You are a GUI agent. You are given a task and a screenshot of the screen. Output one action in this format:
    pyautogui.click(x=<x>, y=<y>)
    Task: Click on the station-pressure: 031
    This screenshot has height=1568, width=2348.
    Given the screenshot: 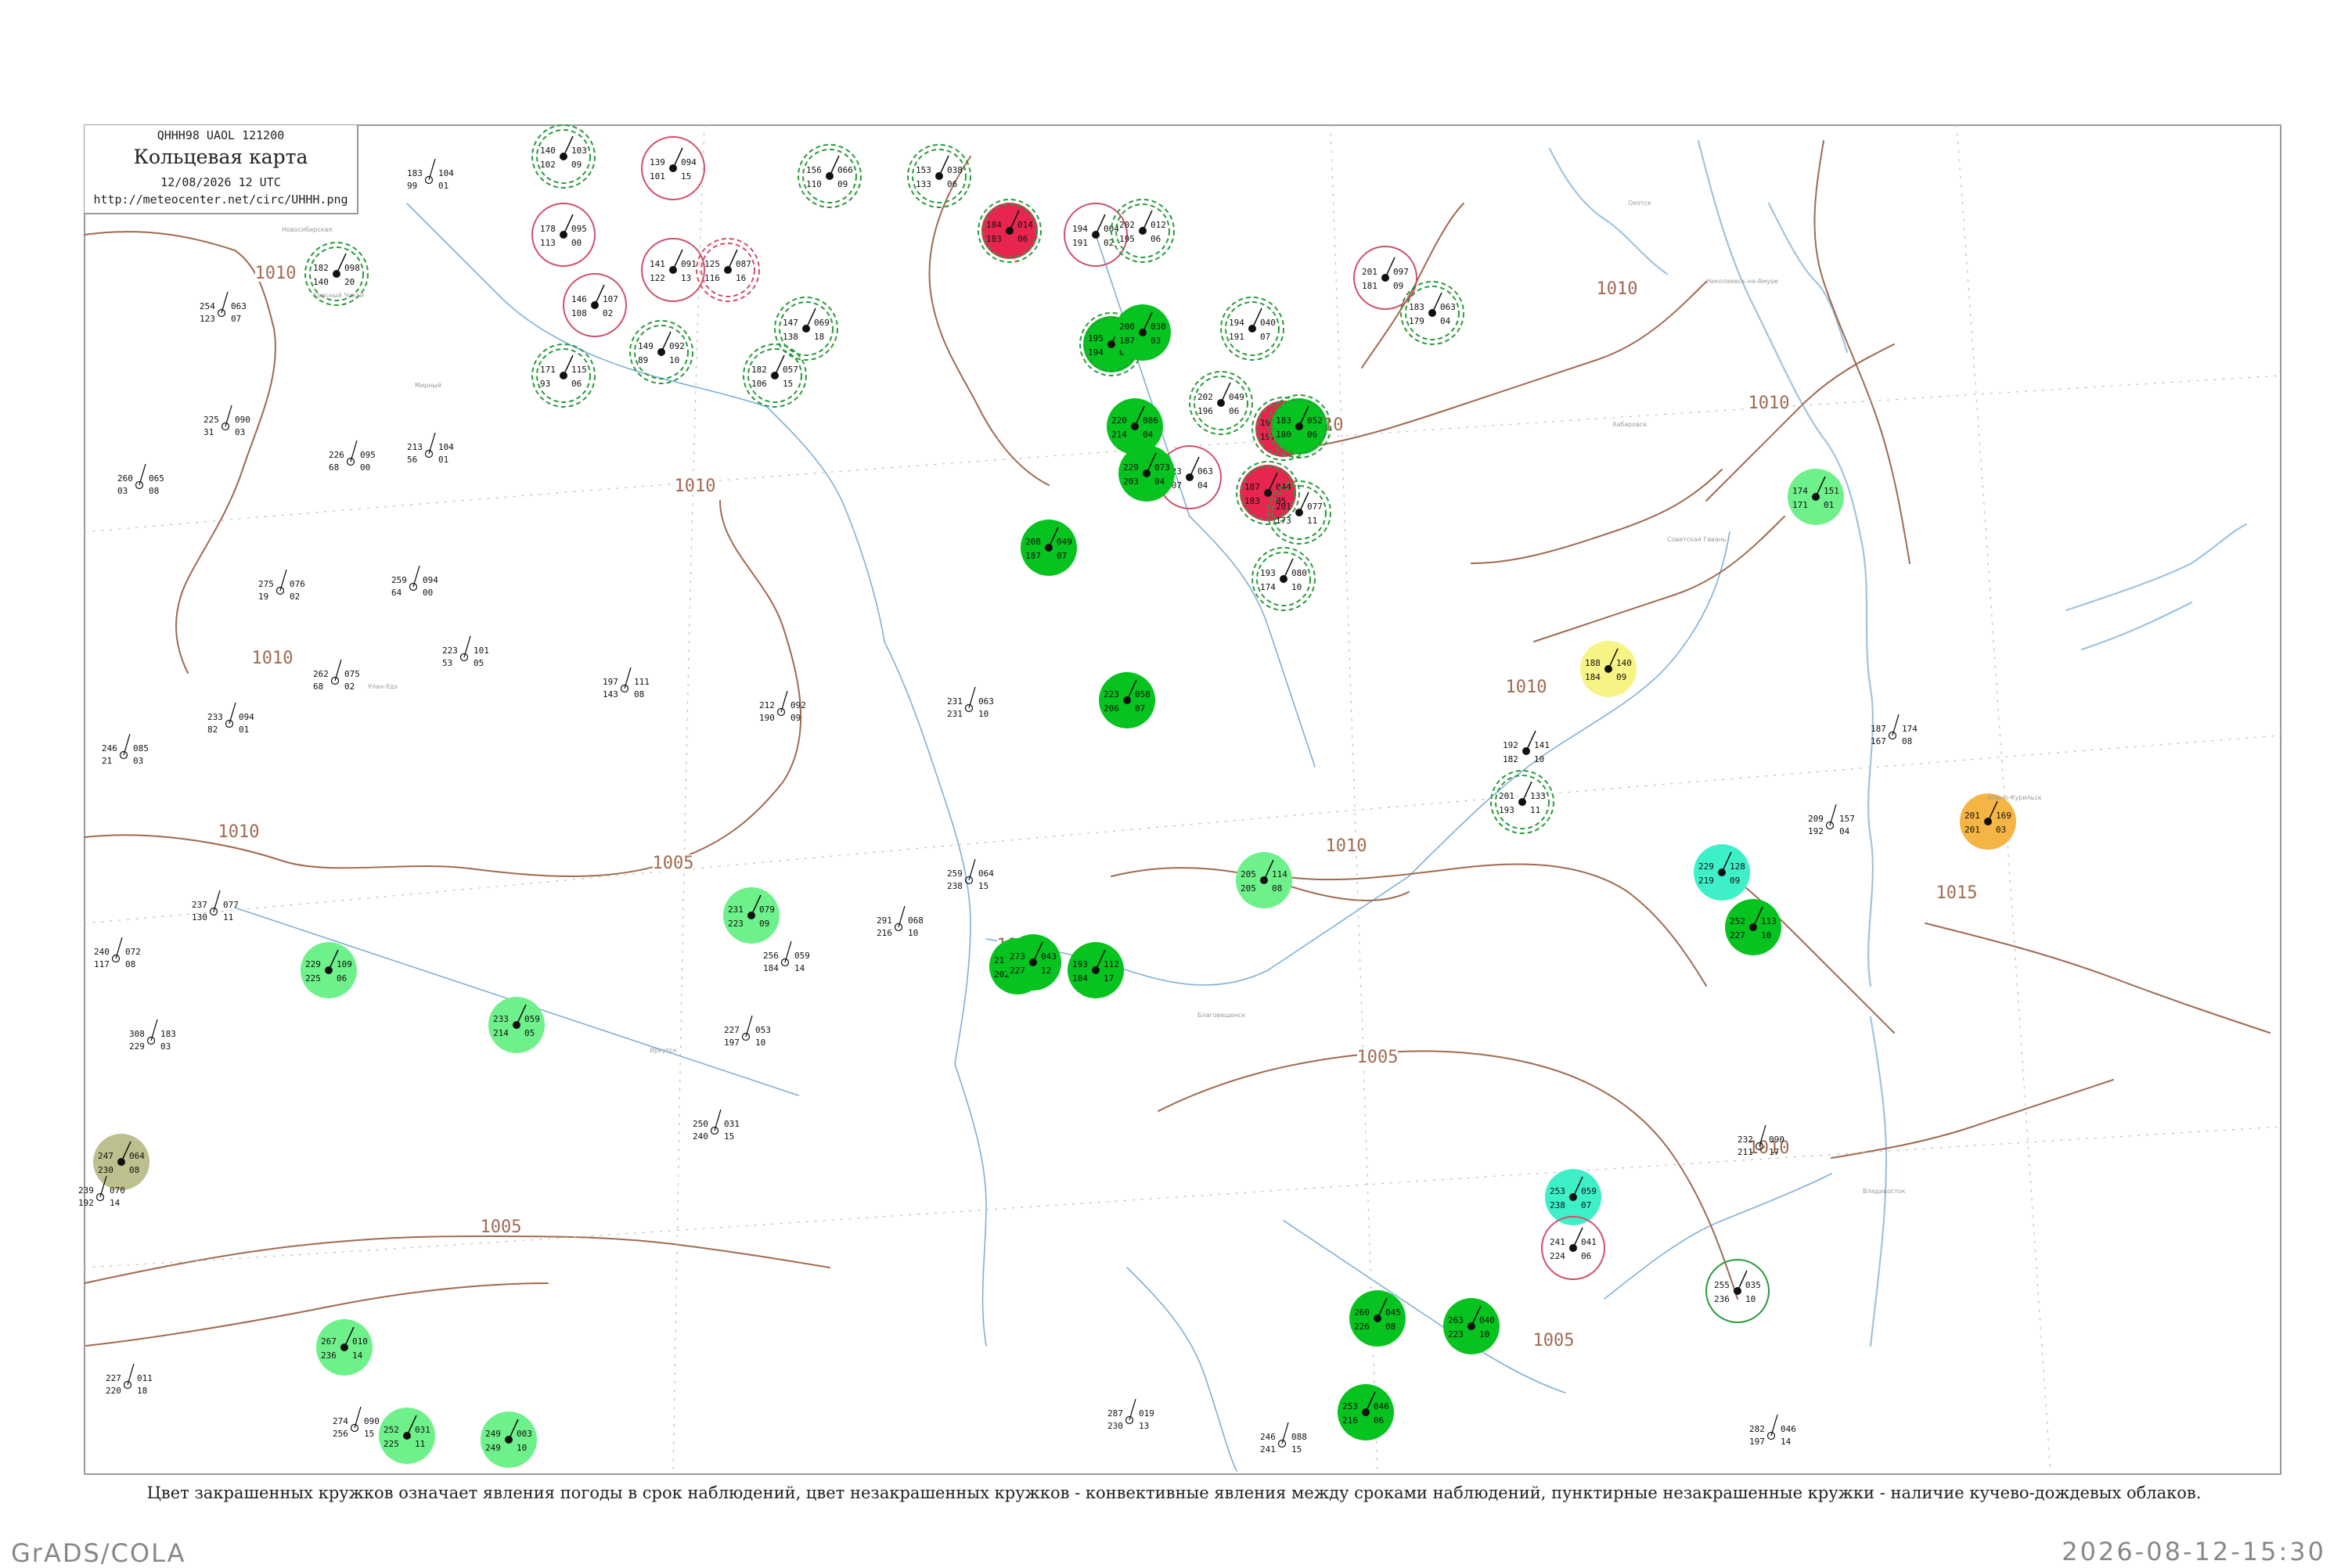 What is the action you would take?
    pyautogui.click(x=422, y=1430)
    